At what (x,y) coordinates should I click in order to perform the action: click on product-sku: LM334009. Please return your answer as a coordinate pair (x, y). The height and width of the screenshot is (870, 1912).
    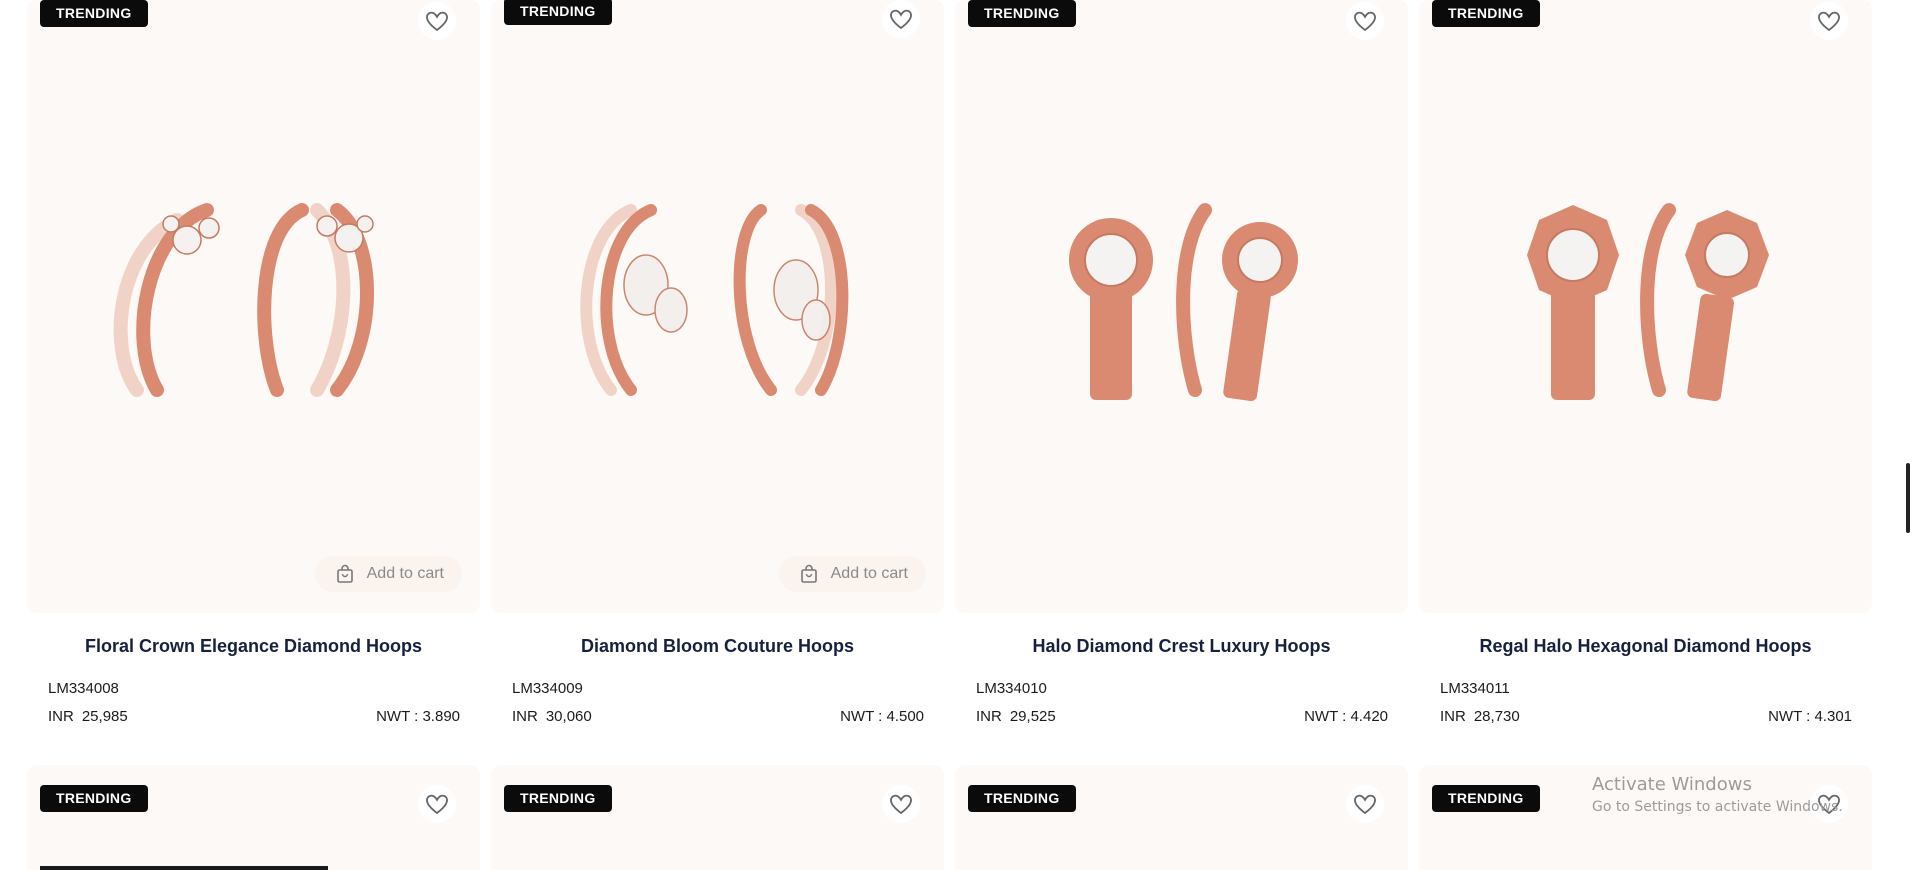
    Looking at the image, I should click on (547, 688).